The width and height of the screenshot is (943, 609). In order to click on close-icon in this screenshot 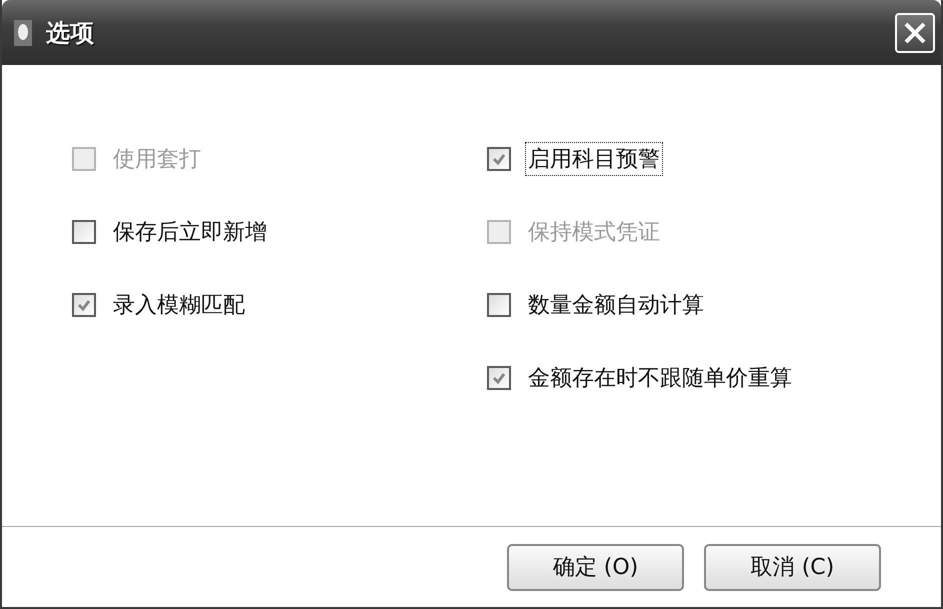, I will do `click(915, 33)`.